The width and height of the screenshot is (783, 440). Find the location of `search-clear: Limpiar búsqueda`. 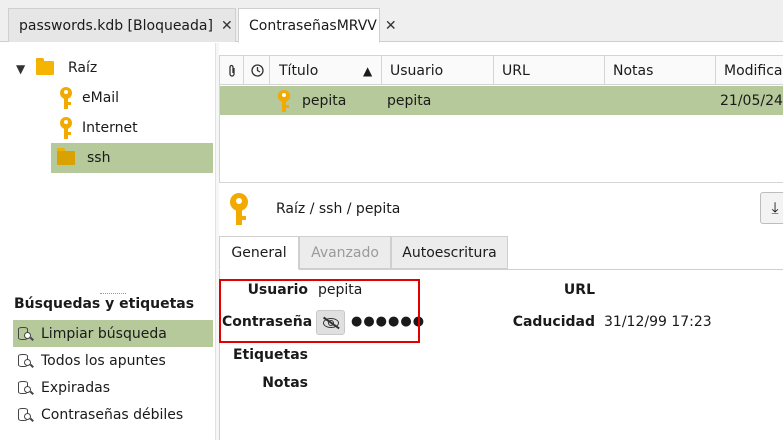

search-clear: Limpiar búsqueda is located at coordinates (113, 333).